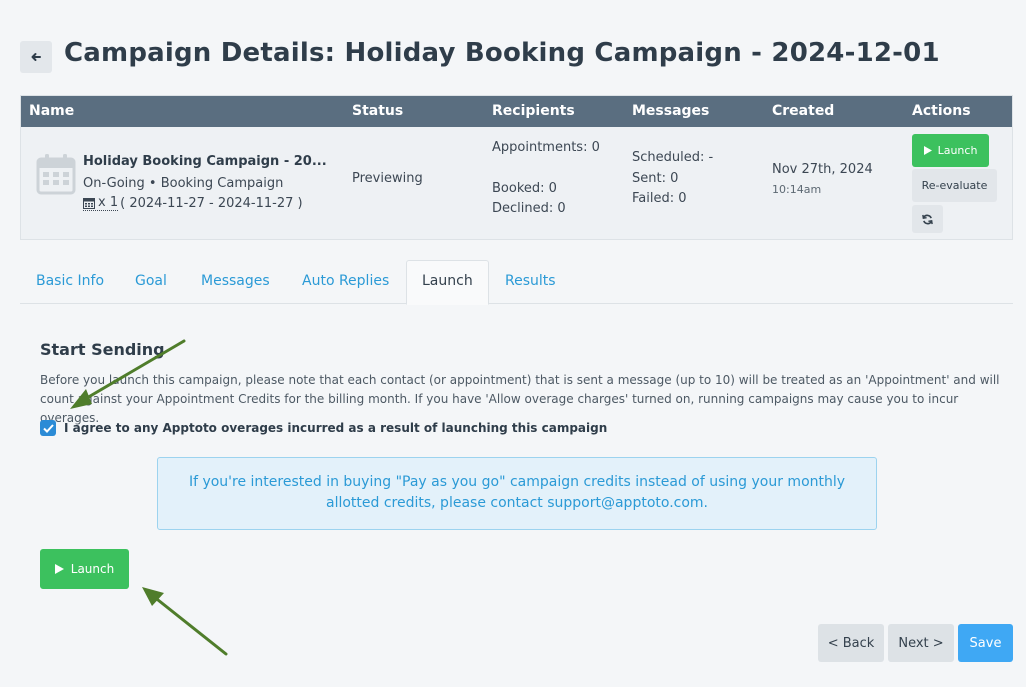  I want to click on back-arrow-icon, so click(36, 57).